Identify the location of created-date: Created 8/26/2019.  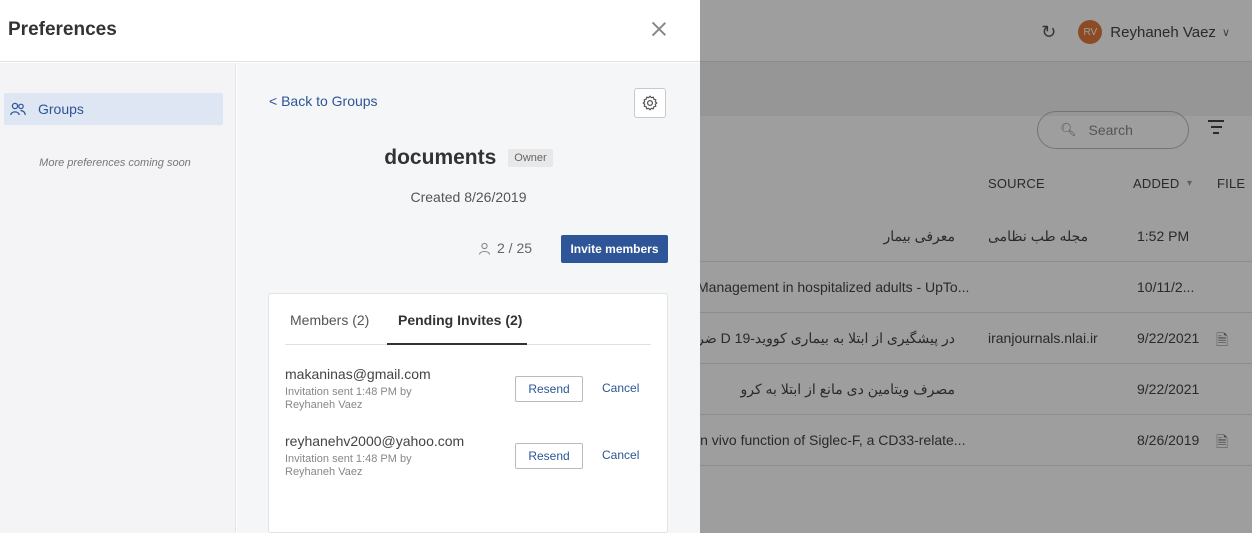
(468, 197).